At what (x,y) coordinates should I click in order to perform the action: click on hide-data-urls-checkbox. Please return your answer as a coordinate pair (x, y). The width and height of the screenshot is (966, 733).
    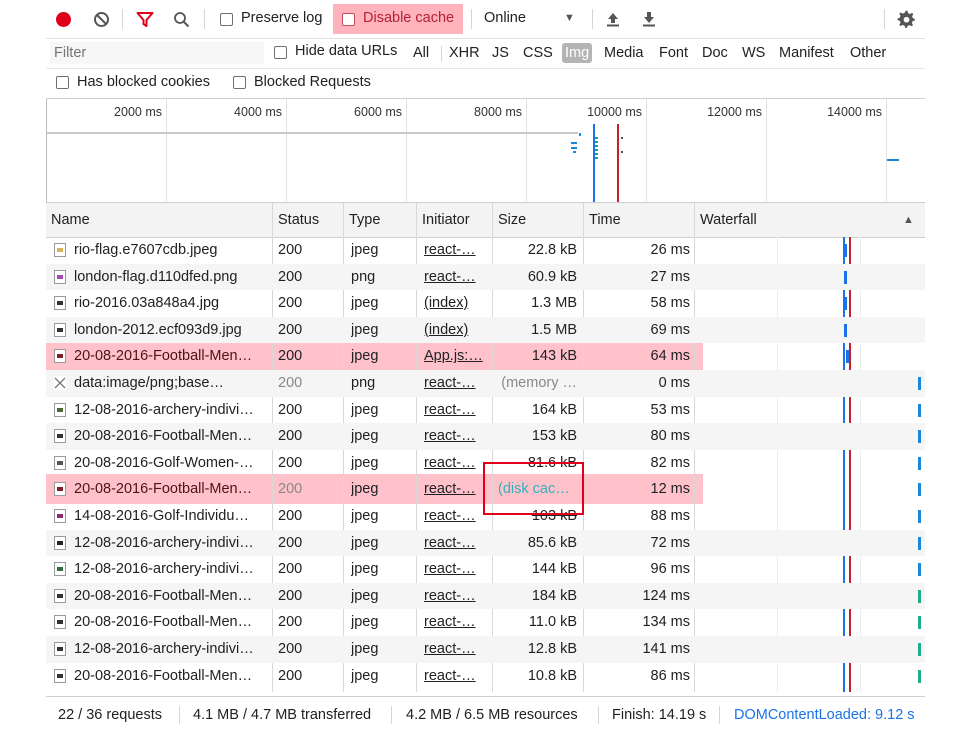
    Looking at the image, I should click on (280, 52).